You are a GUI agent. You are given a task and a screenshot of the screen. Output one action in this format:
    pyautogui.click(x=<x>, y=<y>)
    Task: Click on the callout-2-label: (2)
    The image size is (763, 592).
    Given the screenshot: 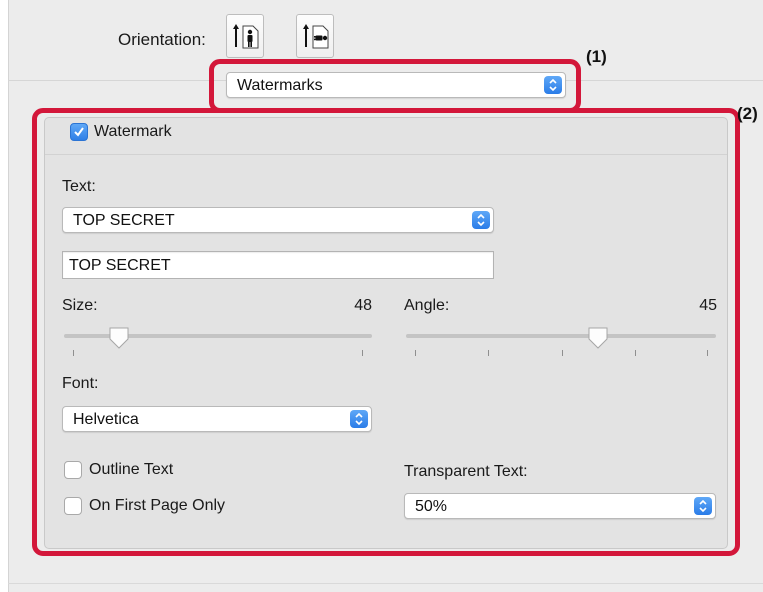 What is the action you would take?
    pyautogui.click(x=747, y=113)
    